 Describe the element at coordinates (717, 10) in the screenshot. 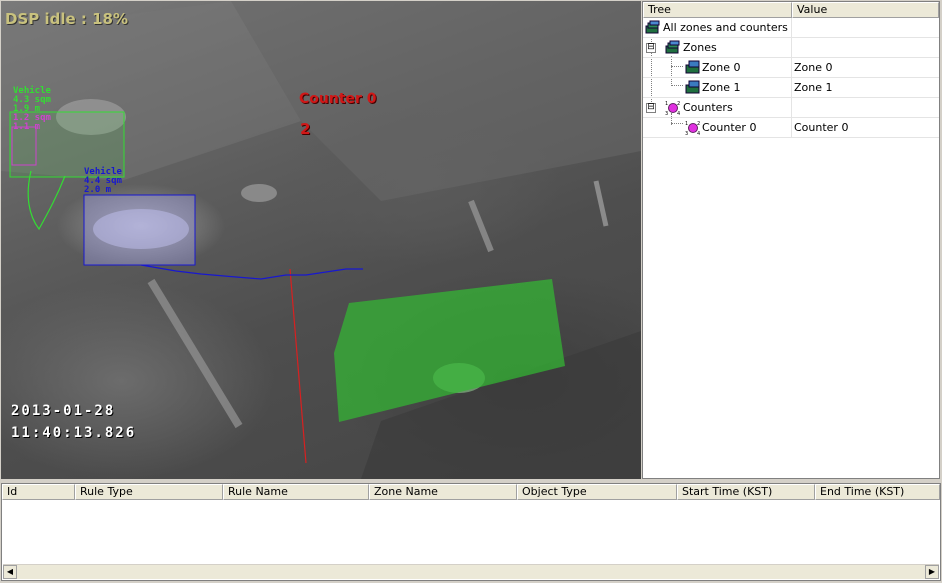

I see `tree-column-header: Tree` at that location.